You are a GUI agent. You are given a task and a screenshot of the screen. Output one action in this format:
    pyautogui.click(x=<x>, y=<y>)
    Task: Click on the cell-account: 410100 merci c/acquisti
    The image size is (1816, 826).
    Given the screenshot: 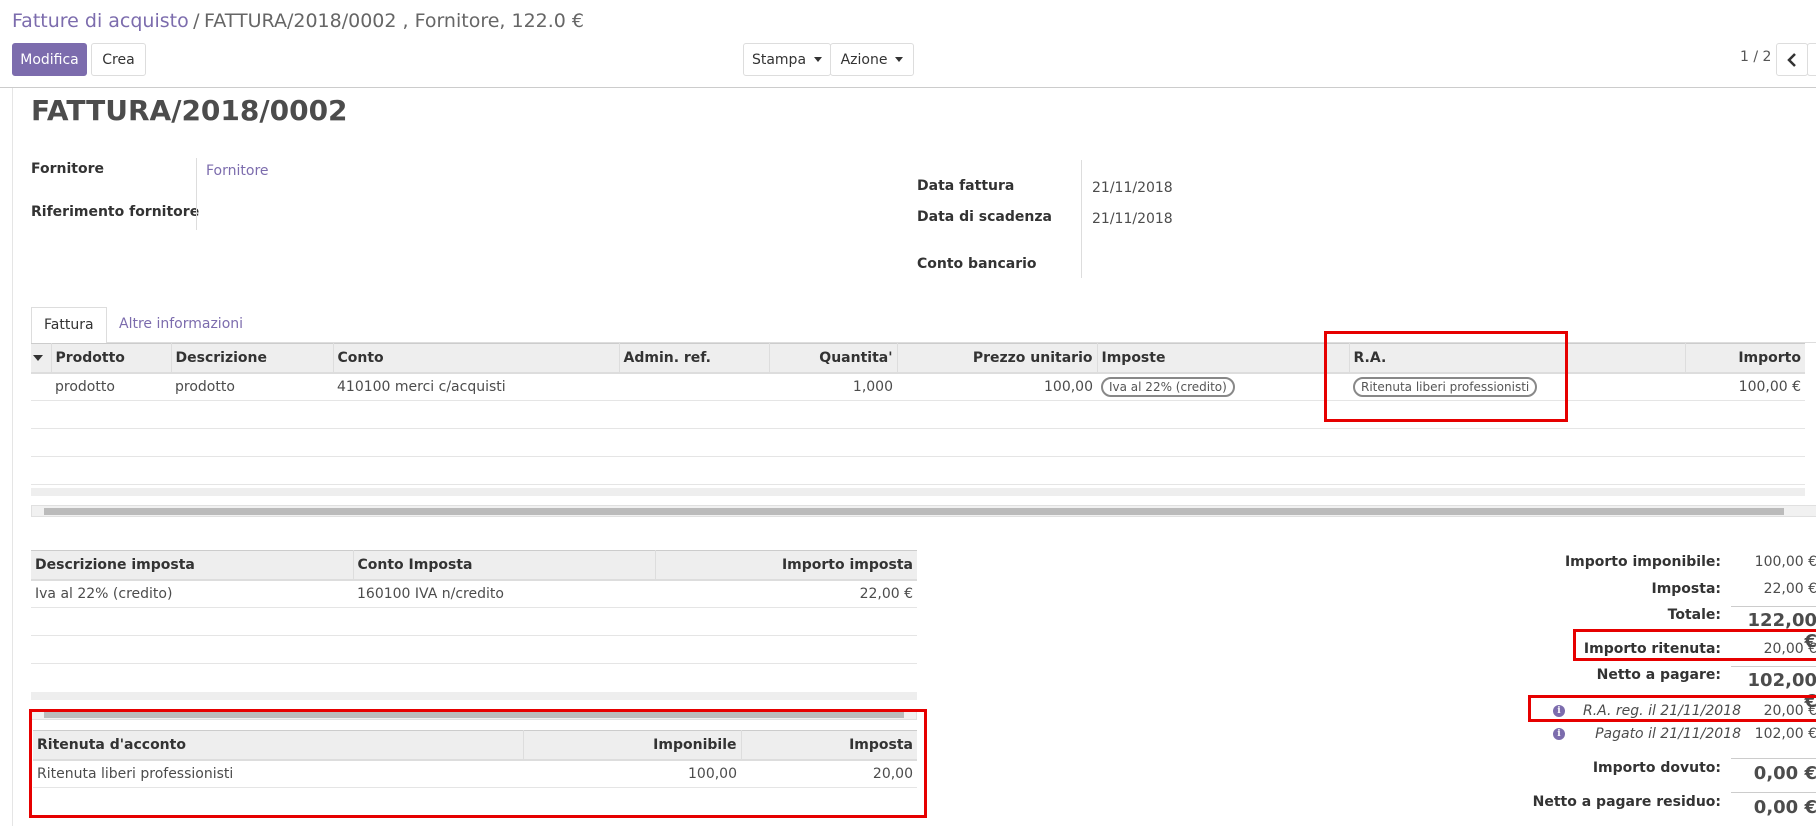 What is the action you would take?
    pyautogui.click(x=476, y=386)
    